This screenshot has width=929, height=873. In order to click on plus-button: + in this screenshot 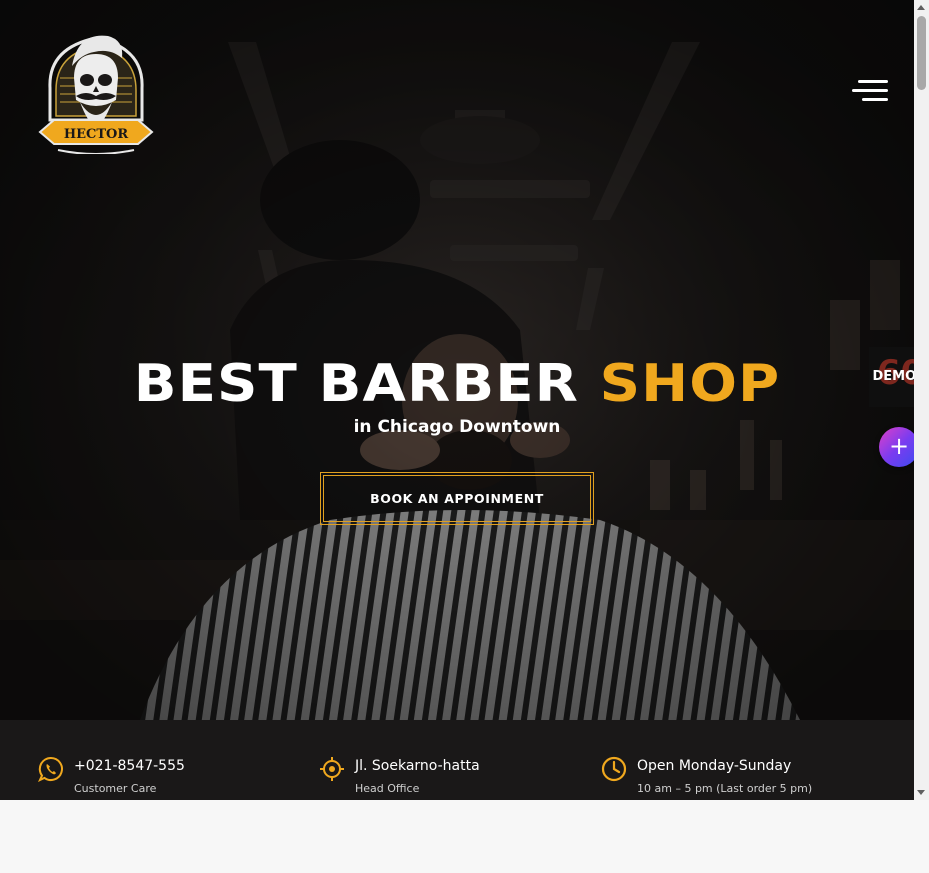, I will do `click(899, 447)`.